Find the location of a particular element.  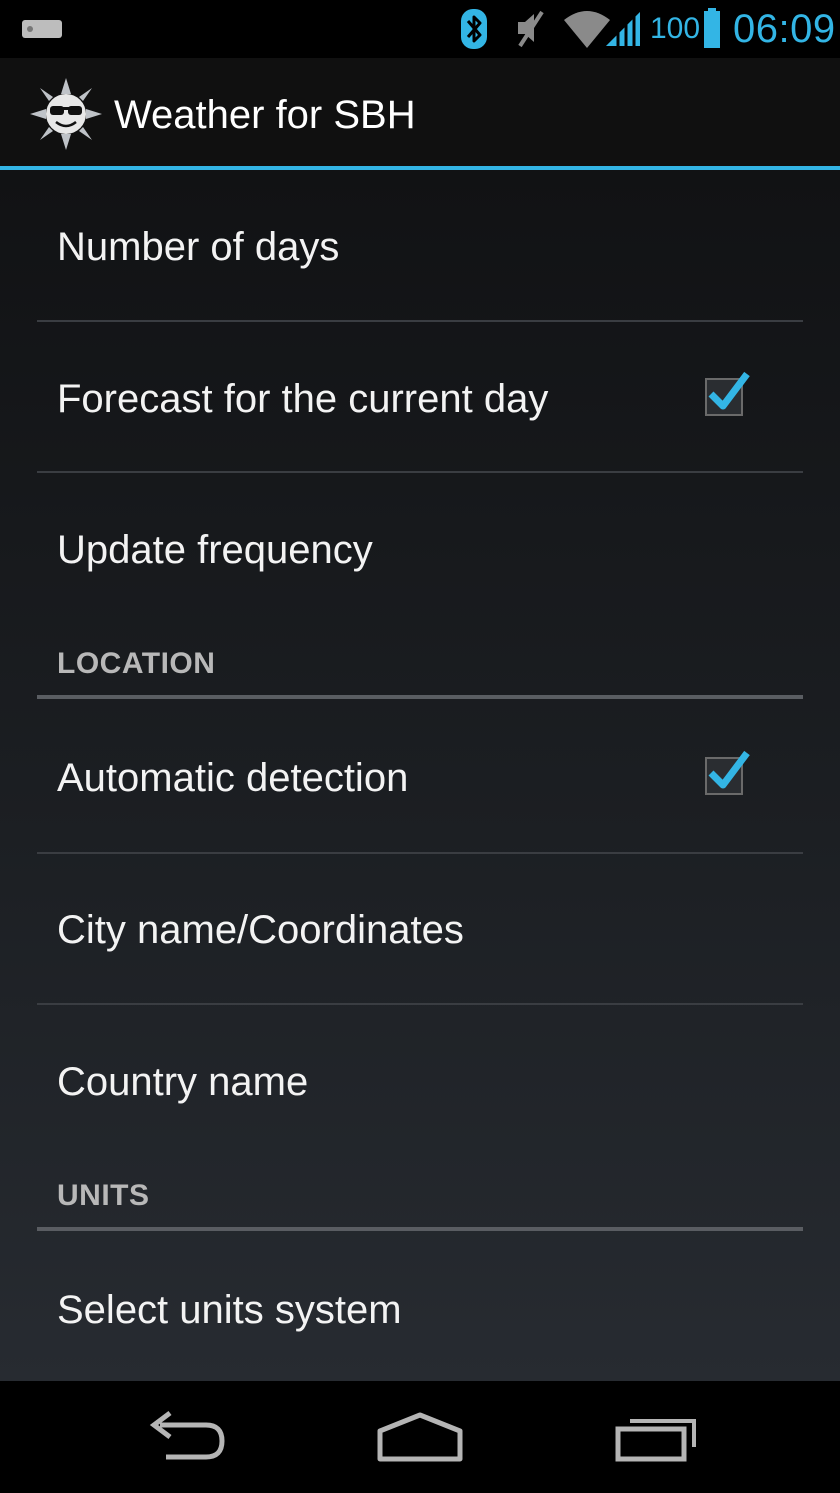

navigation-bar is located at coordinates (420, 1437).